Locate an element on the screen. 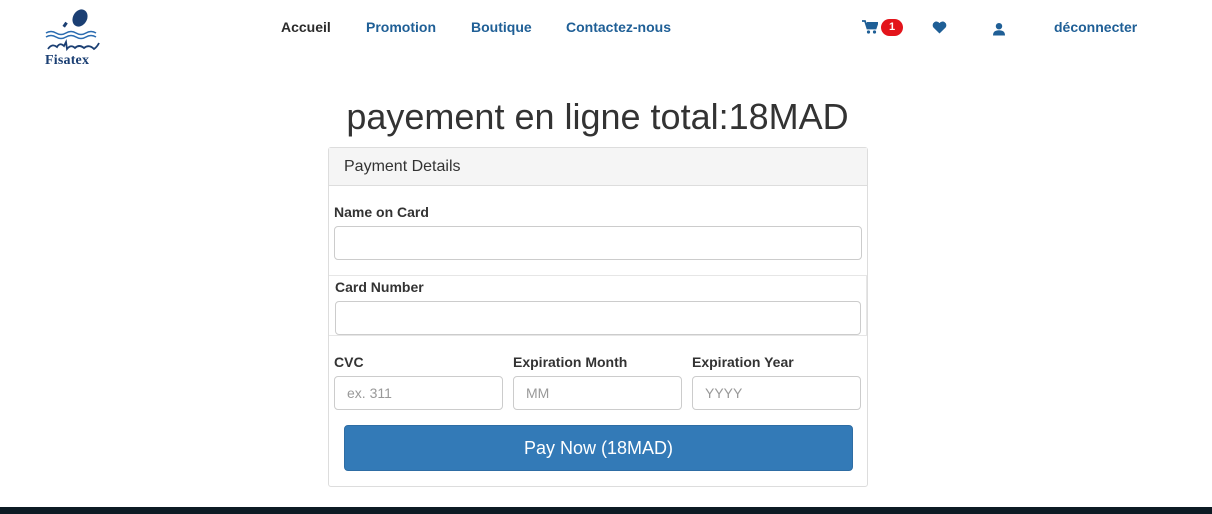  fisatex-logo: Fisatex is located at coordinates (75, 38).